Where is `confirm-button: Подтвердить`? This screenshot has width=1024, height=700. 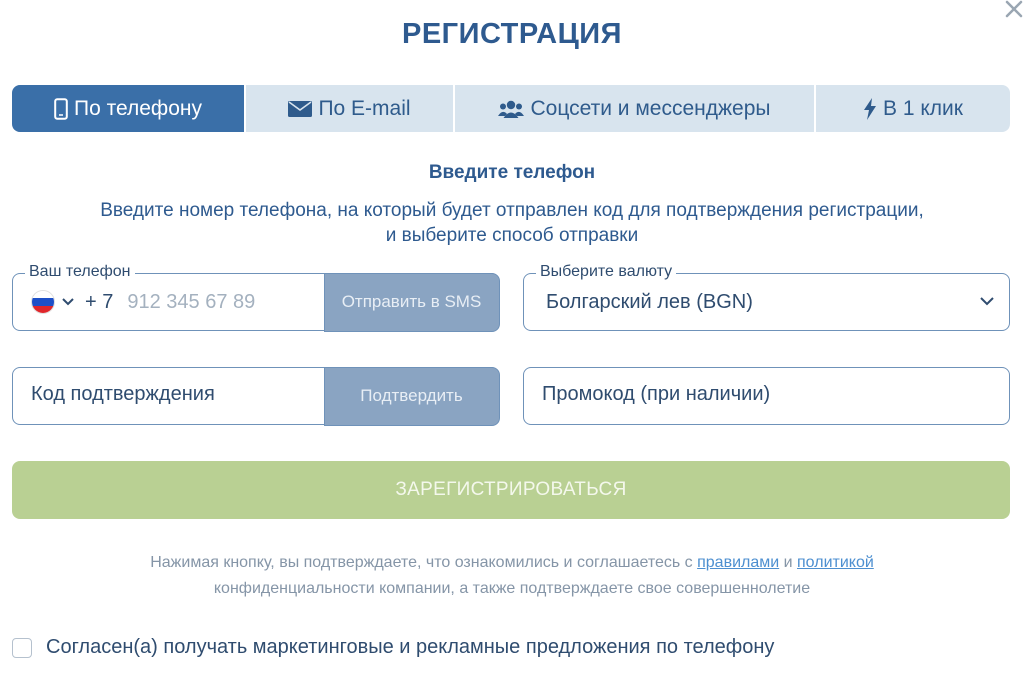
confirm-button: Подтвердить is located at coordinates (411, 396).